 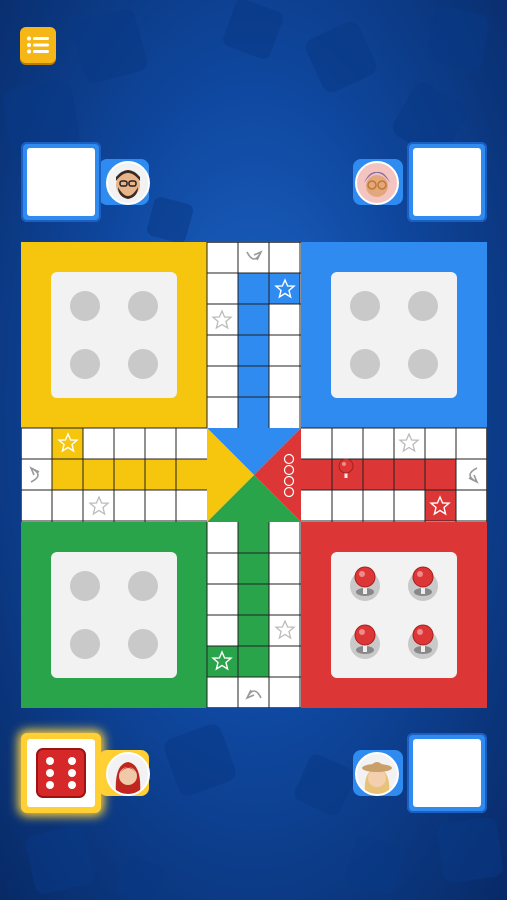 I want to click on player-top-right, so click(x=417, y=183).